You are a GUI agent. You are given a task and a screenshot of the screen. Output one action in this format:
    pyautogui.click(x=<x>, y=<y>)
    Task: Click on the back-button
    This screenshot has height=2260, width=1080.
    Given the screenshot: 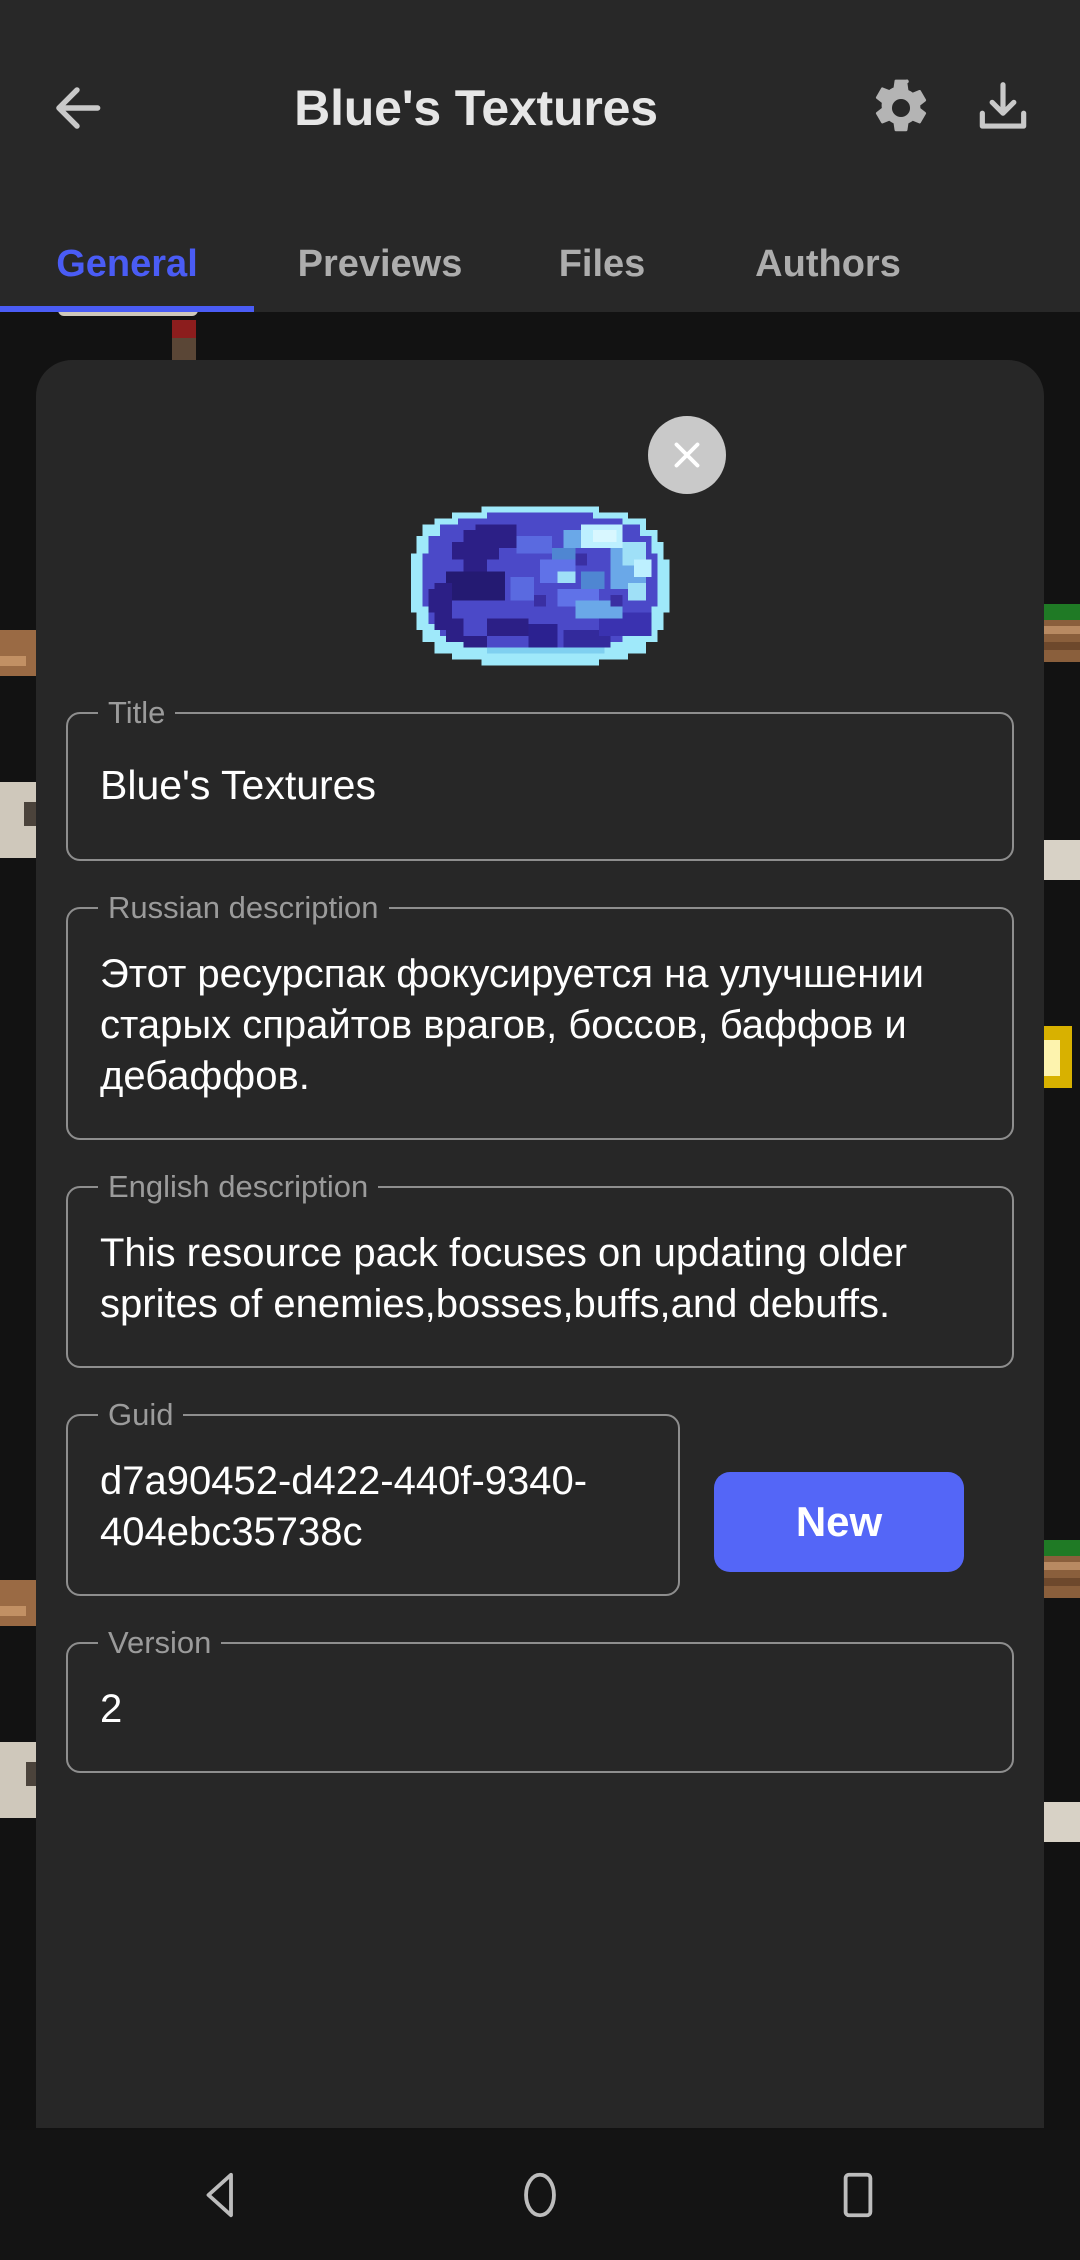 What is the action you would take?
    pyautogui.click(x=77, y=108)
    